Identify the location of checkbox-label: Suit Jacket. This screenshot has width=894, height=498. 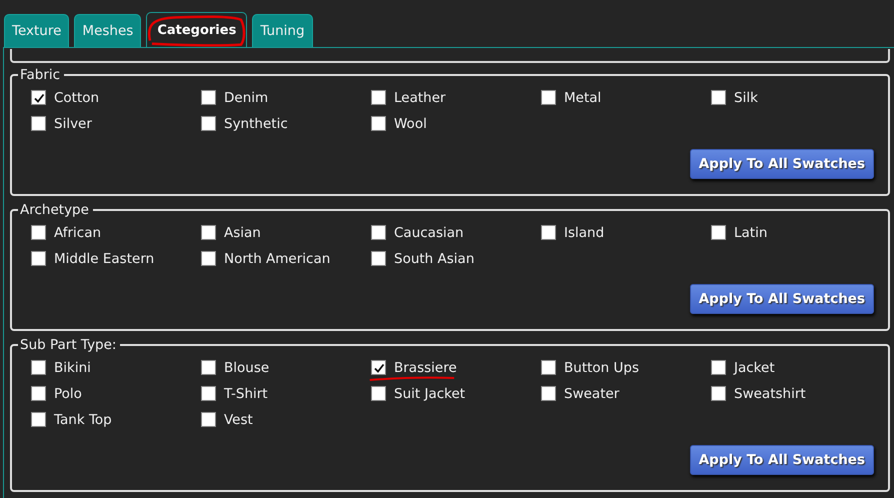
(430, 394).